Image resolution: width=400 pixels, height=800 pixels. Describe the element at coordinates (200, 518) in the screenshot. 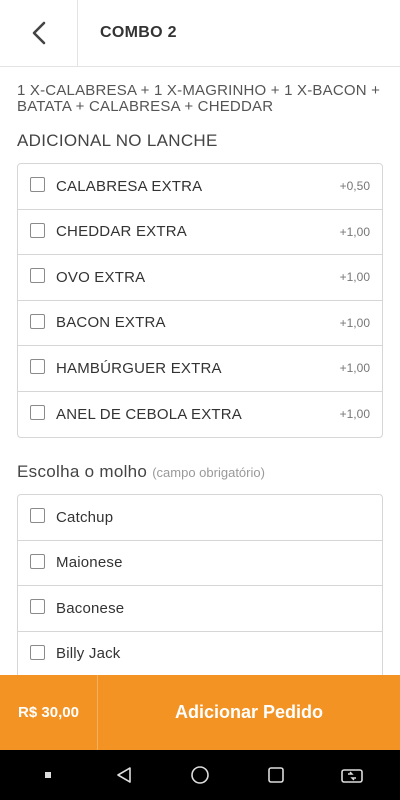

I see `sauce-option: Catchup` at that location.